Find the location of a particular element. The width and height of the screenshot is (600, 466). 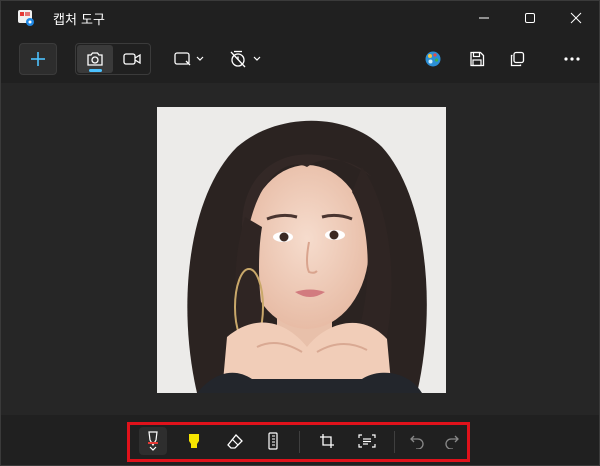

maximize-icon is located at coordinates (530, 18).